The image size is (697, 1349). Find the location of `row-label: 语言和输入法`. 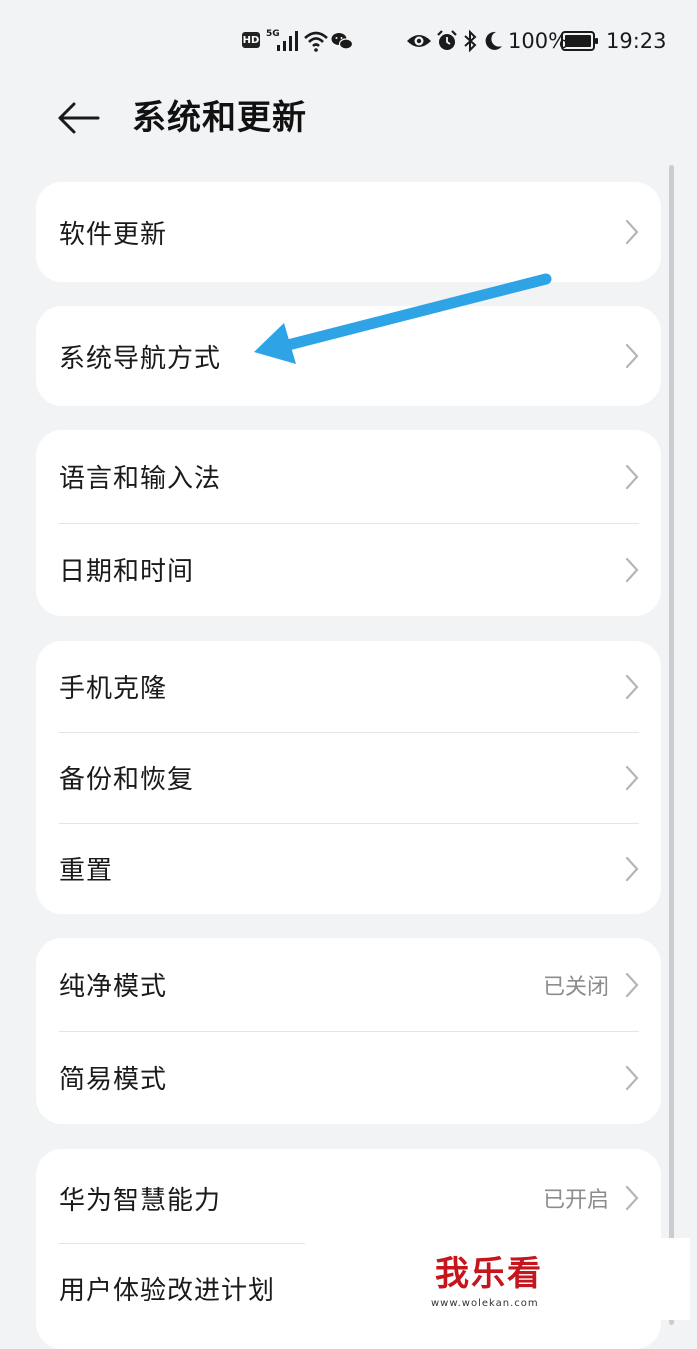

row-label: 语言和输入法 is located at coordinates (140, 479).